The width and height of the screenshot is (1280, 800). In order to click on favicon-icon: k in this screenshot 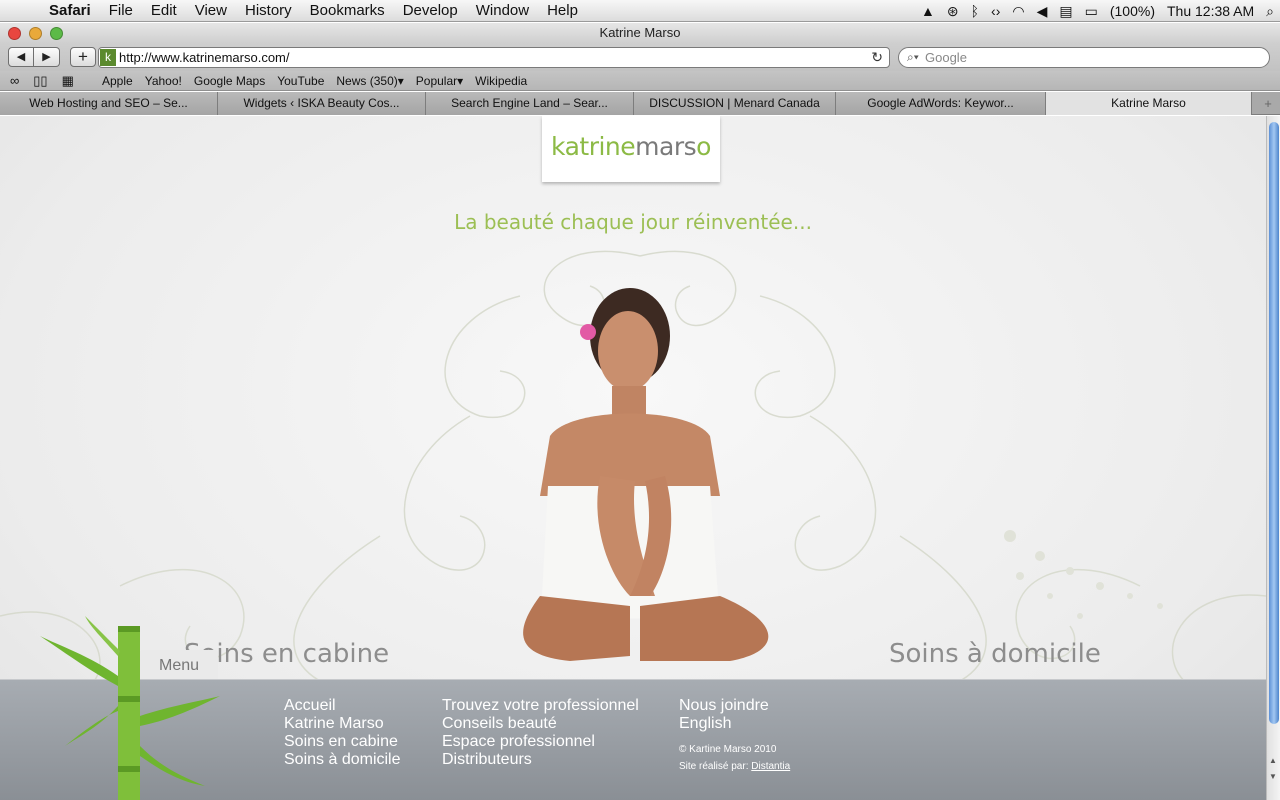, I will do `click(108, 57)`.